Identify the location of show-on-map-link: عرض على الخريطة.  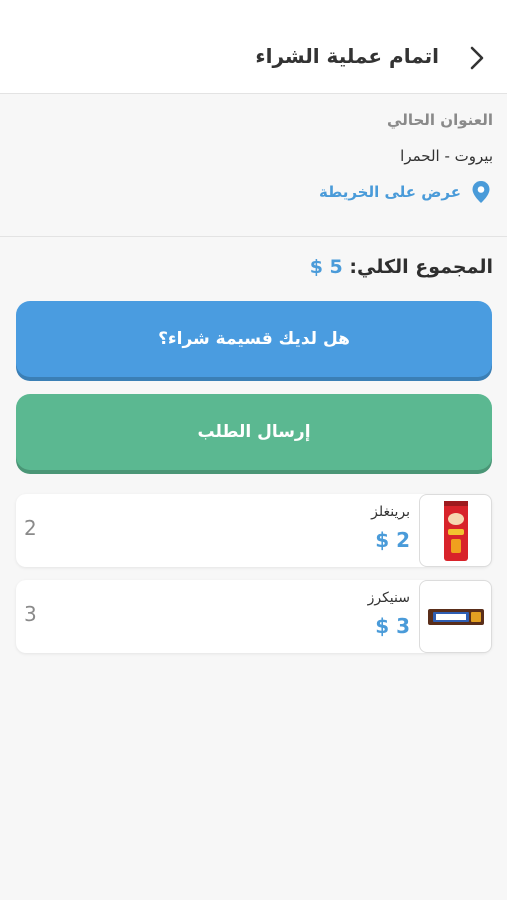
(405, 192).